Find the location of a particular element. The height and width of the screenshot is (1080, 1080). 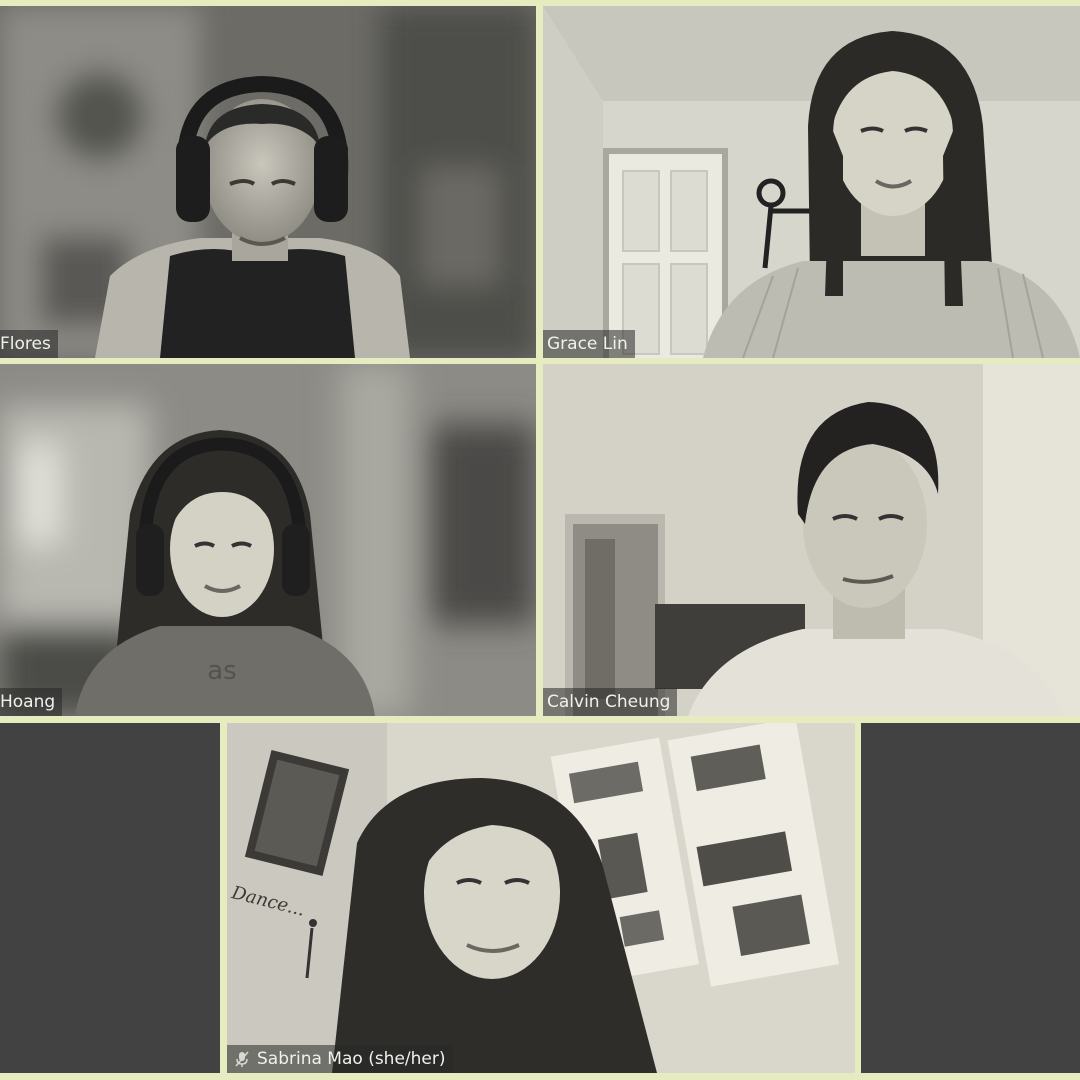

empty-slot-left is located at coordinates (110, 898).